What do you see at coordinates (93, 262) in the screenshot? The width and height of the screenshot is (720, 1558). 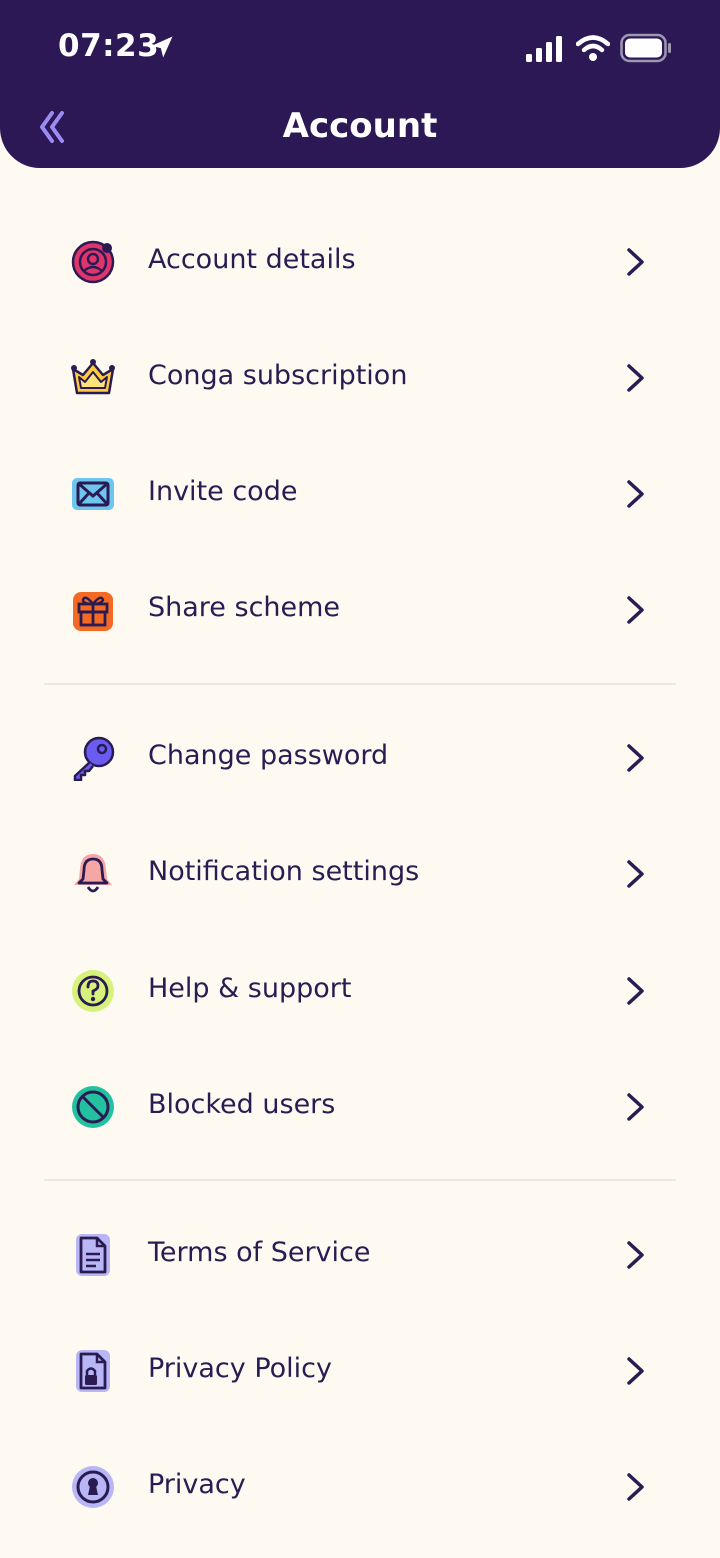 I see `account-circle-icon` at bounding box center [93, 262].